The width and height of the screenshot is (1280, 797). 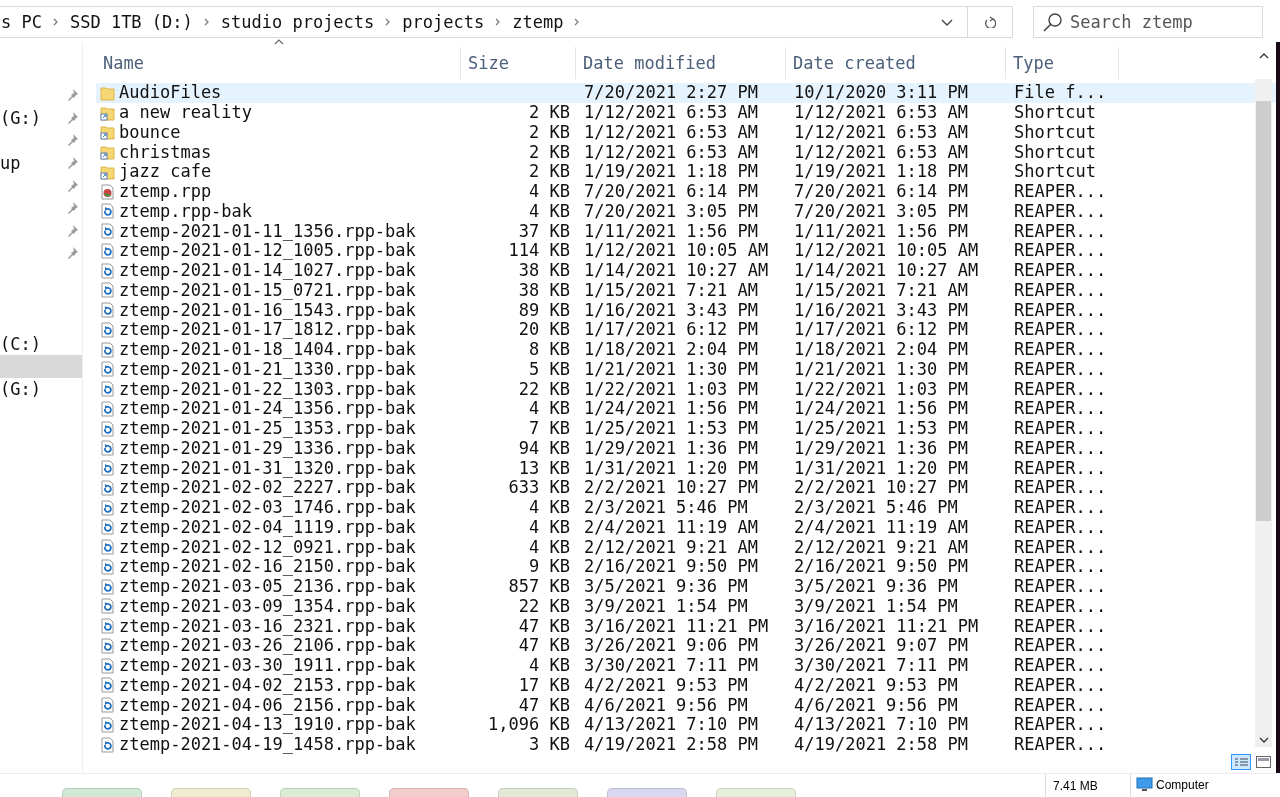 I want to click on file-name: ztemp-2021-02-16_2150.rpp-bak, so click(x=267, y=567).